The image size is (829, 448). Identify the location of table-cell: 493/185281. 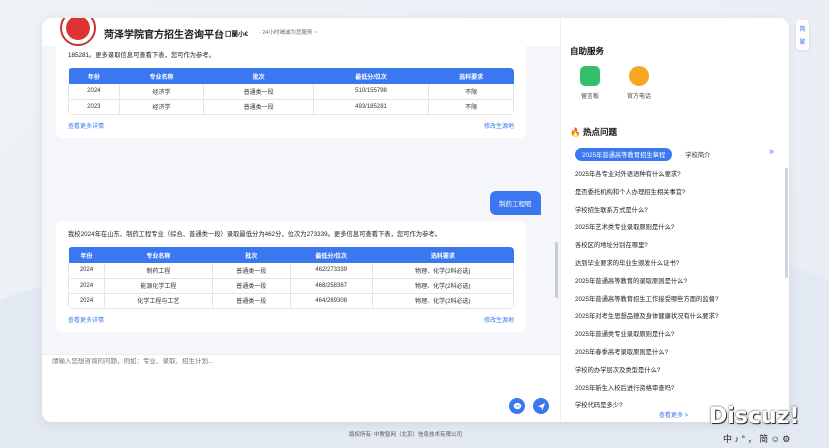
(371, 107).